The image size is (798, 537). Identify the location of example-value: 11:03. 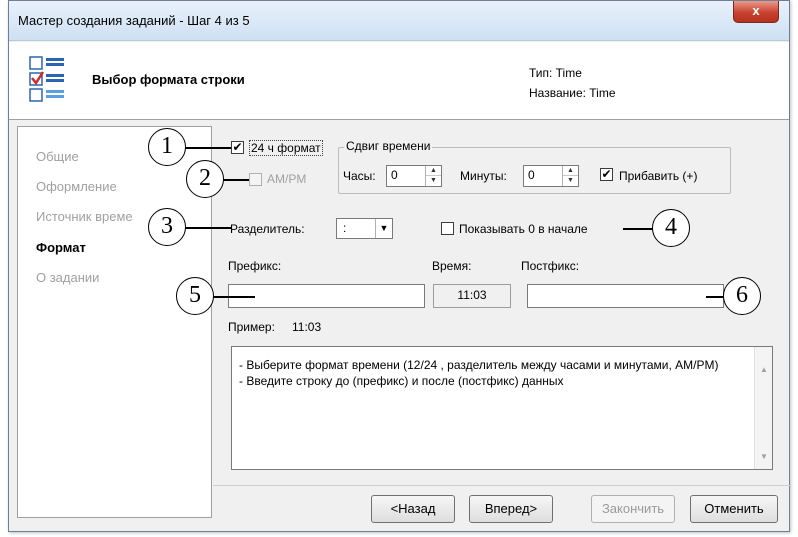
(307, 327).